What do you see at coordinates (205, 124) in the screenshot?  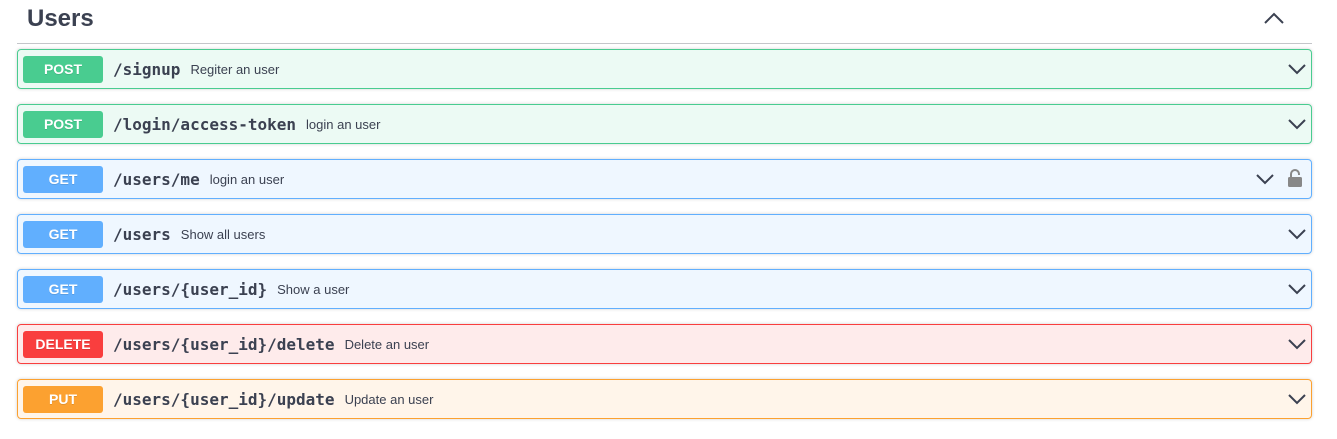 I see `operation-path: /login/access-token` at bounding box center [205, 124].